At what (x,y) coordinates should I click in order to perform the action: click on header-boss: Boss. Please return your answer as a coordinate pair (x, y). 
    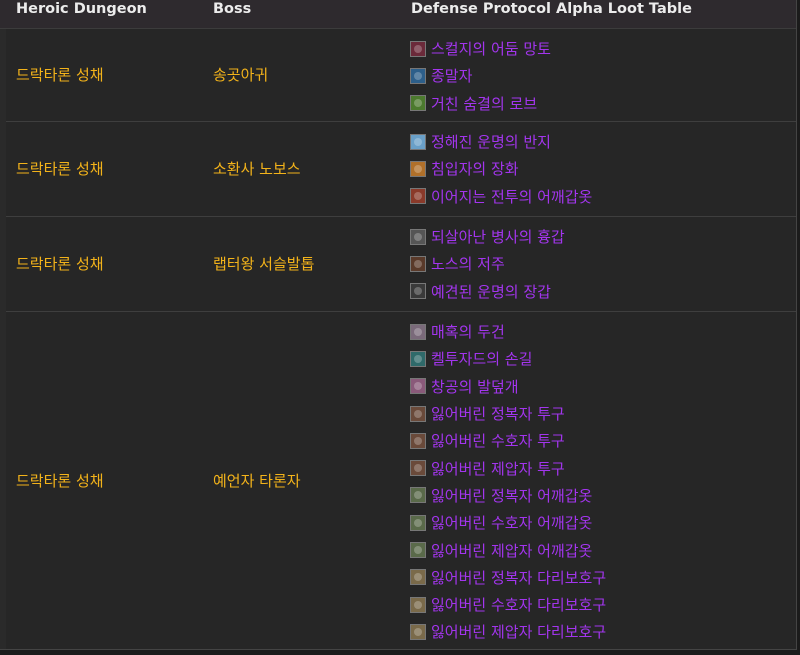
    Looking at the image, I should click on (232, 9).